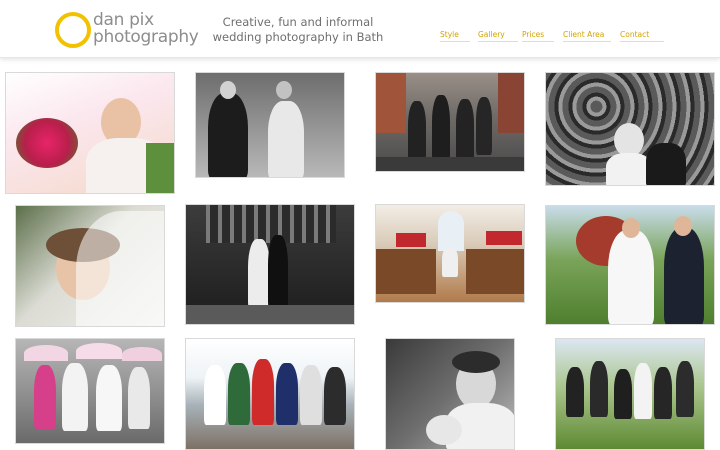 Image resolution: width=720 pixels, height=450 pixels. What do you see at coordinates (270, 394) in the screenshot?
I see `beach-group-photo` at bounding box center [270, 394].